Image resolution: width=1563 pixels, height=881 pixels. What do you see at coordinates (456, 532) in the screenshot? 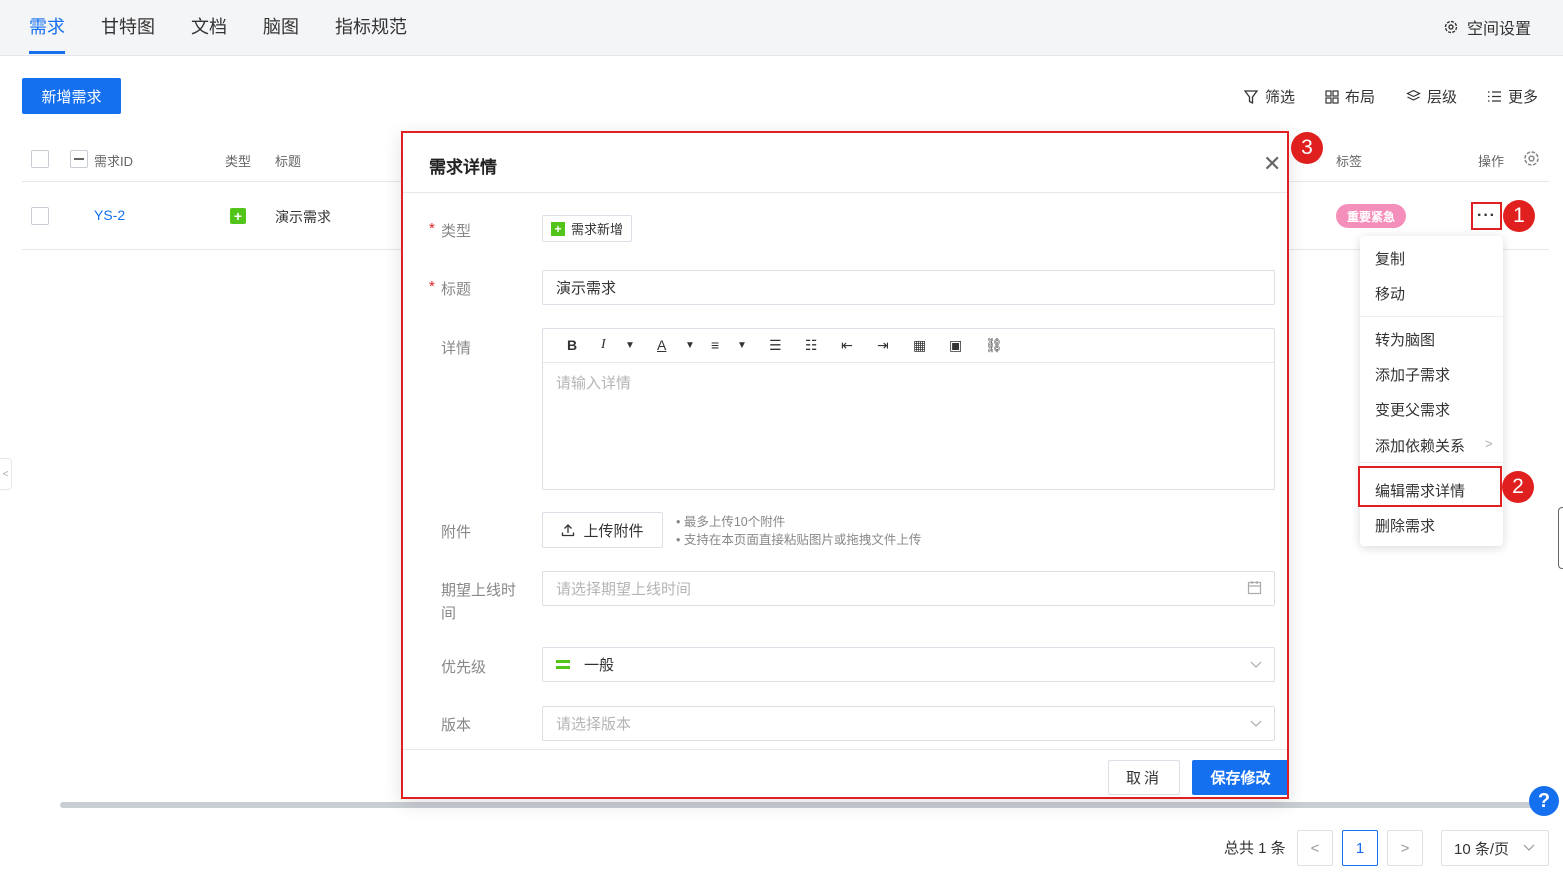
I see `attach-label: 附件` at bounding box center [456, 532].